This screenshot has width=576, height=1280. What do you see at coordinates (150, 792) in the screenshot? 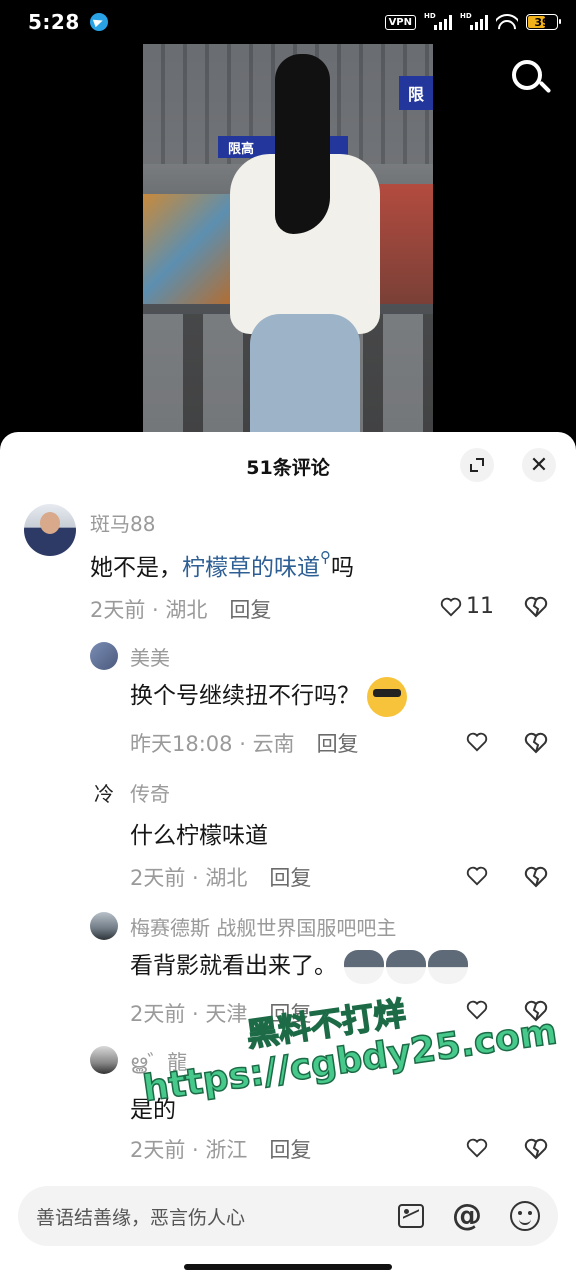
I see `comment-username: 传奇` at bounding box center [150, 792].